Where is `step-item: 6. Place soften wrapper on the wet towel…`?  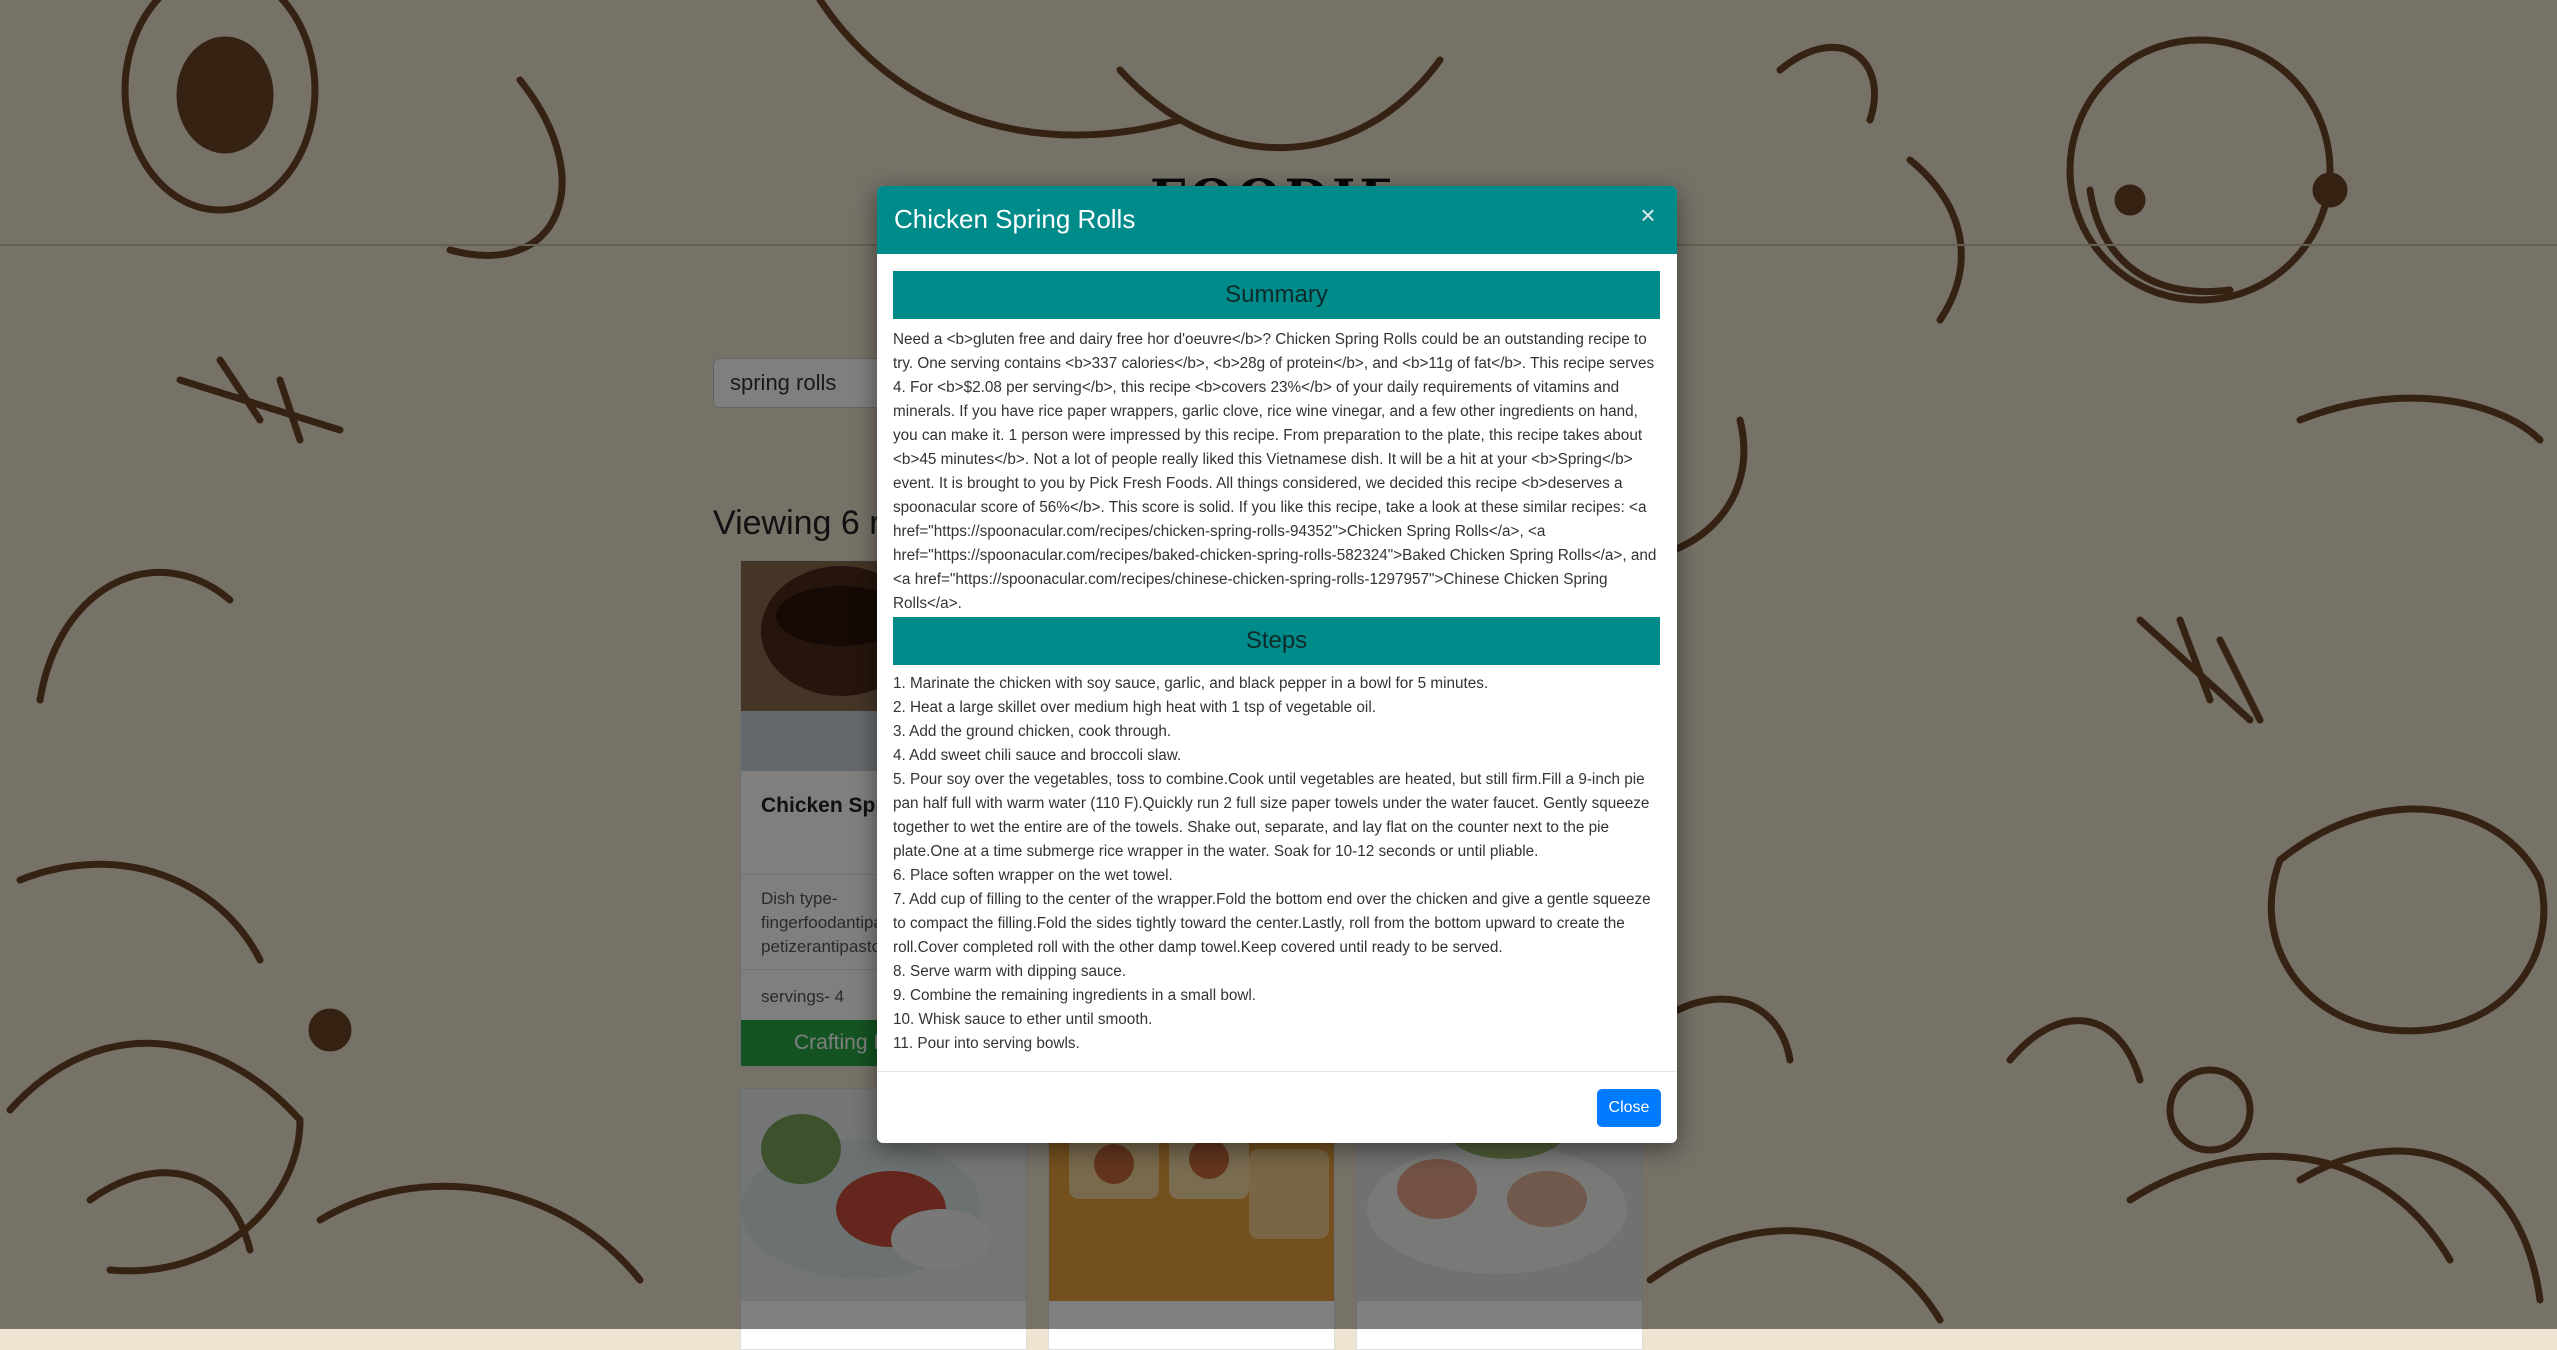
step-item: 6. Place soften wrapper on the wet towel… is located at coordinates (1033, 875).